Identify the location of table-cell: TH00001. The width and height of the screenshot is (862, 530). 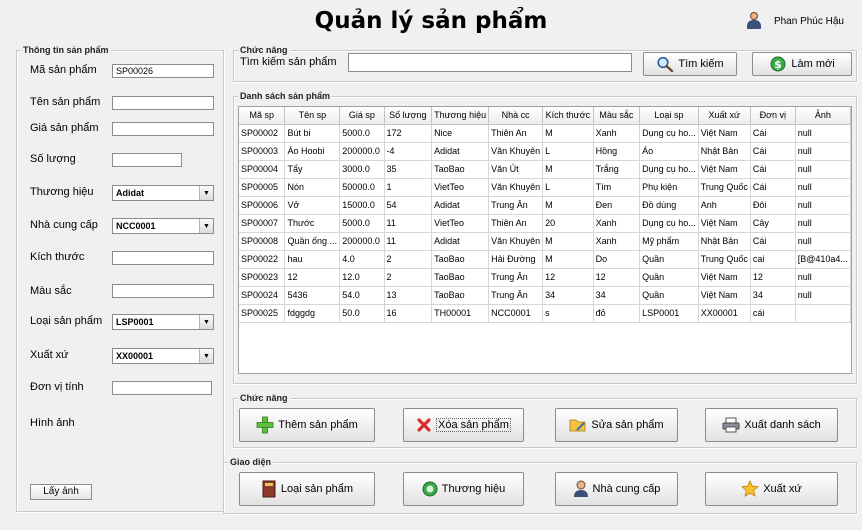
(460, 313).